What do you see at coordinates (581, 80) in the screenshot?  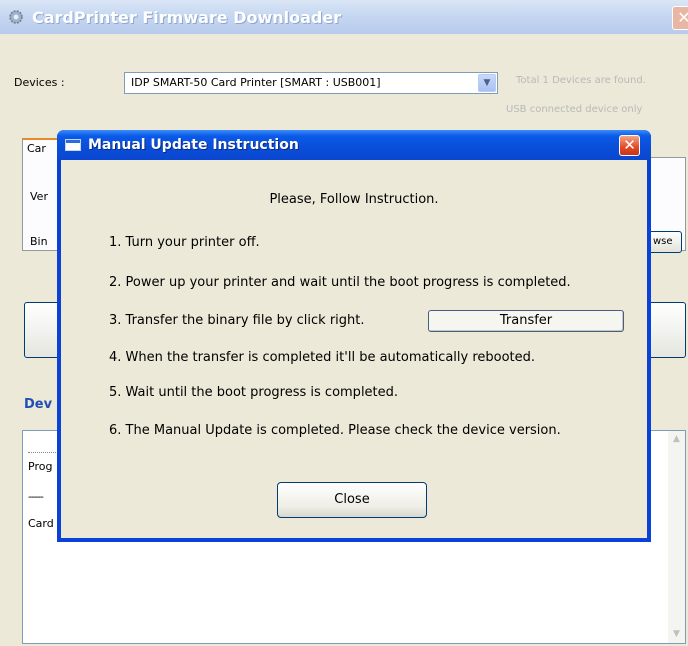 I see `device-count-text: Total 1 Devices are found.` at bounding box center [581, 80].